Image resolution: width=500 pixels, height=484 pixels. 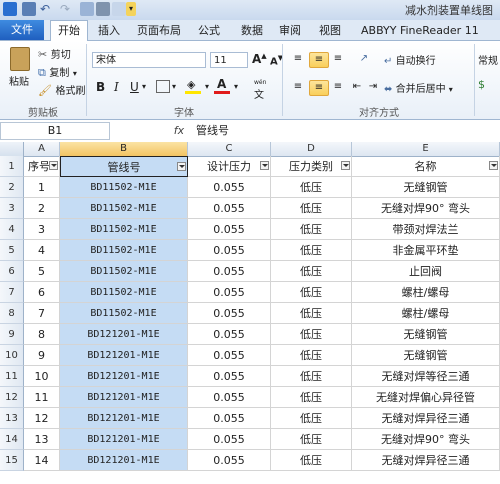 What do you see at coordinates (426, 208) in the screenshot?
I see `cell-name: 无缝对焊90° 弯头` at bounding box center [426, 208].